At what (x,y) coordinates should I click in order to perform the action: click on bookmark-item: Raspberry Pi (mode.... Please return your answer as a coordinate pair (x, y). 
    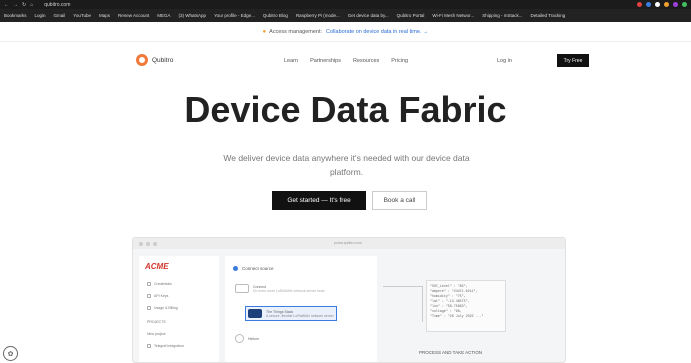
    Looking at the image, I should click on (318, 15).